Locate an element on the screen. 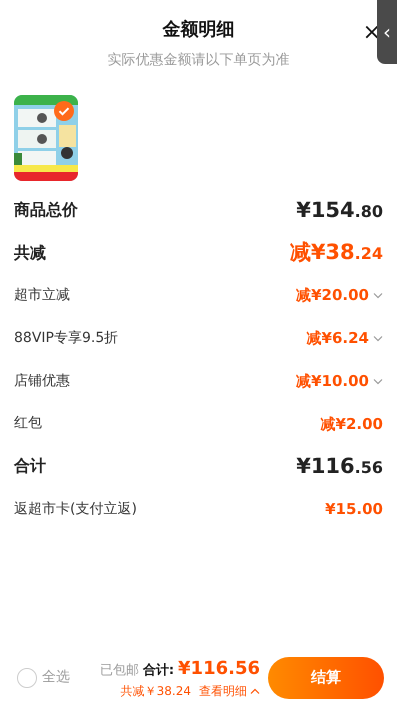  select-all-label: 全选 is located at coordinates (56, 677).